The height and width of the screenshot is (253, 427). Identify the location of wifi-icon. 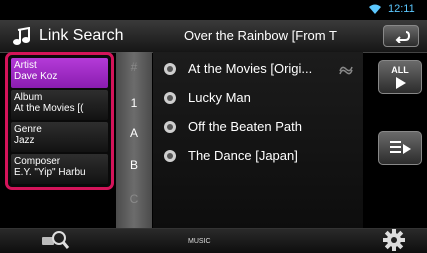
(375, 9).